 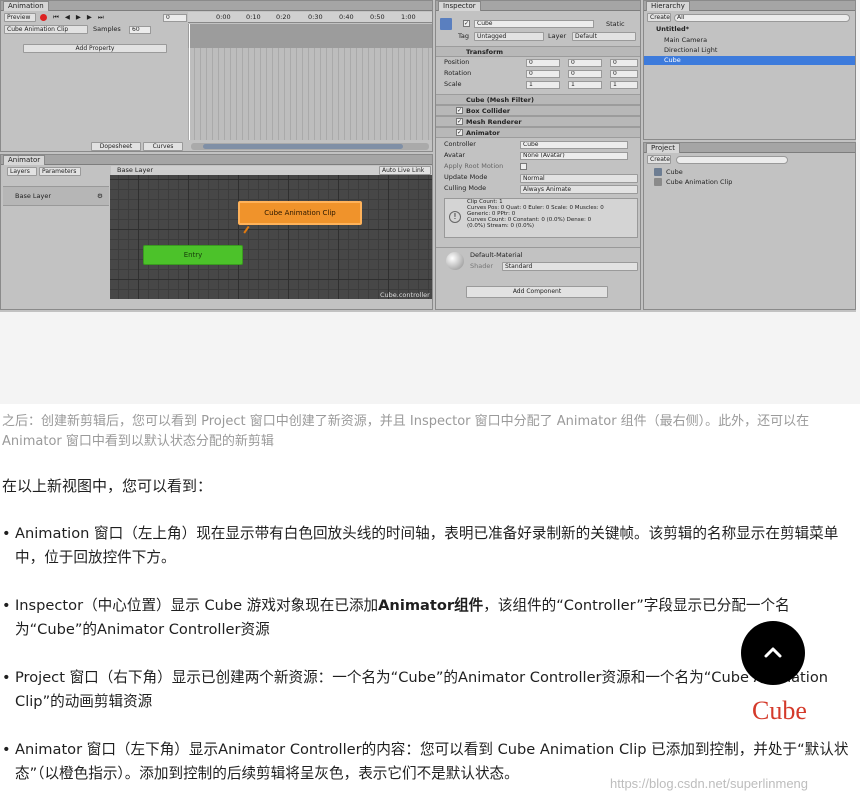 What do you see at coordinates (107, 486) in the screenshot?
I see `intro-paragraph: 在以上新视图中，您可以看到：` at bounding box center [107, 486].